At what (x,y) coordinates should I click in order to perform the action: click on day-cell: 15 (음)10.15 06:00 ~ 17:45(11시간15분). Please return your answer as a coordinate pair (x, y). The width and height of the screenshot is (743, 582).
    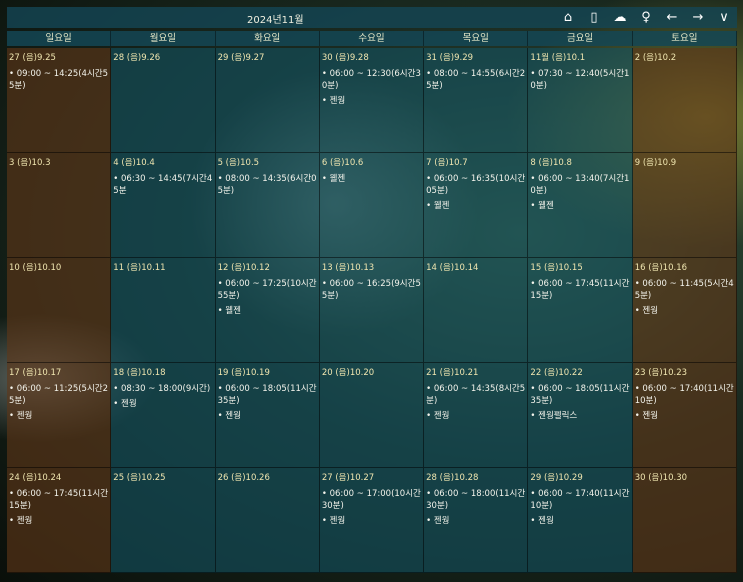
    Looking at the image, I should click on (580, 310).